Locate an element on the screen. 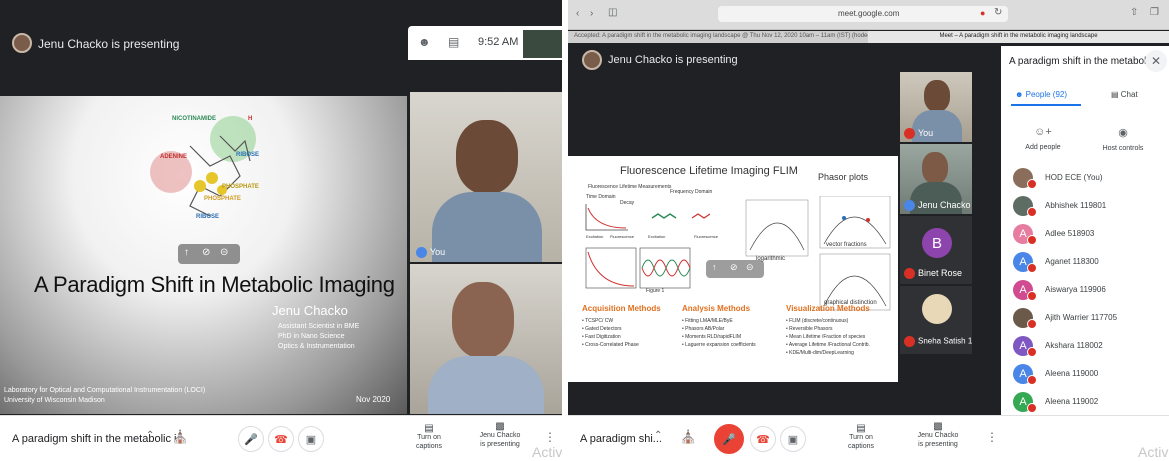 This screenshot has width=1169, height=461. participant-row: Ajith Warrier 117705 is located at coordinates (1087, 318).